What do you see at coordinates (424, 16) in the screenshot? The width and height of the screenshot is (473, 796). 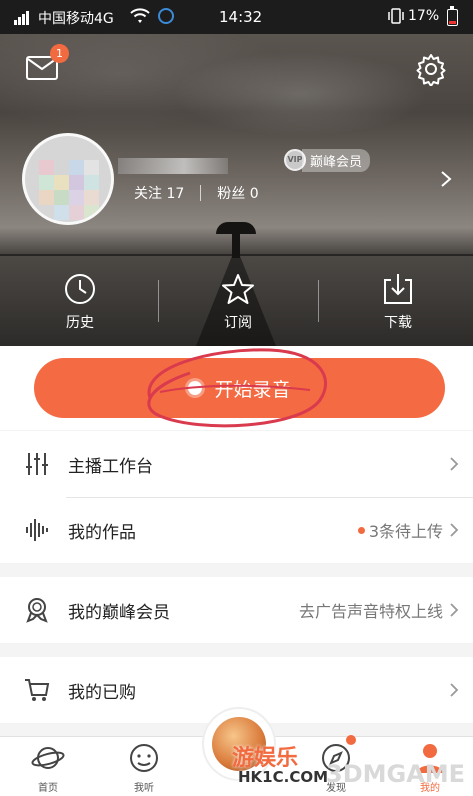 I see `battery-percent: 17%` at bounding box center [424, 16].